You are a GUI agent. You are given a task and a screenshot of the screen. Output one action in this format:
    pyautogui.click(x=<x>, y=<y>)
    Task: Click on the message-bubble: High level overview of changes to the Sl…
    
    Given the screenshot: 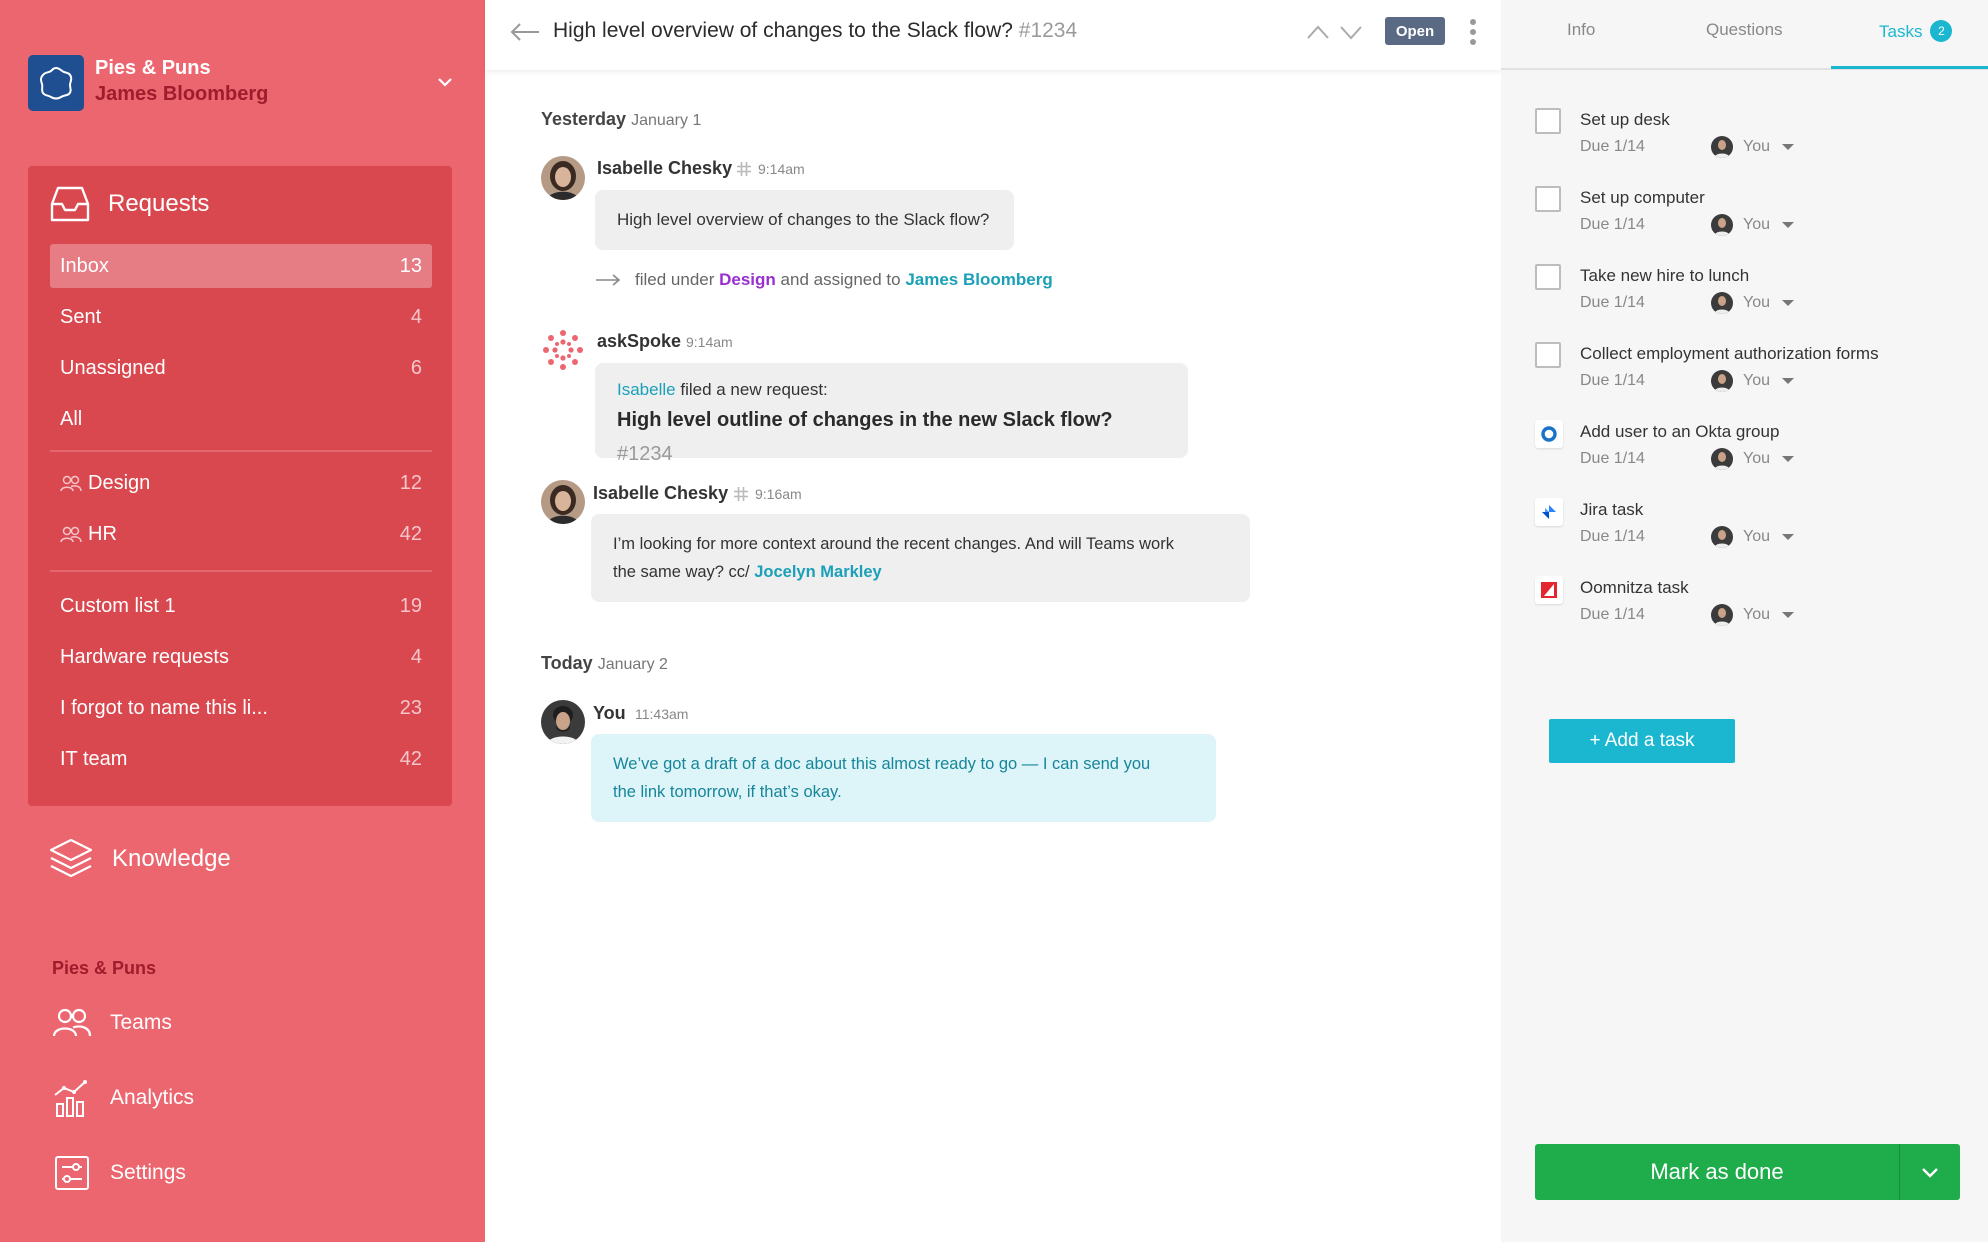 What is the action you would take?
    pyautogui.click(x=804, y=220)
    